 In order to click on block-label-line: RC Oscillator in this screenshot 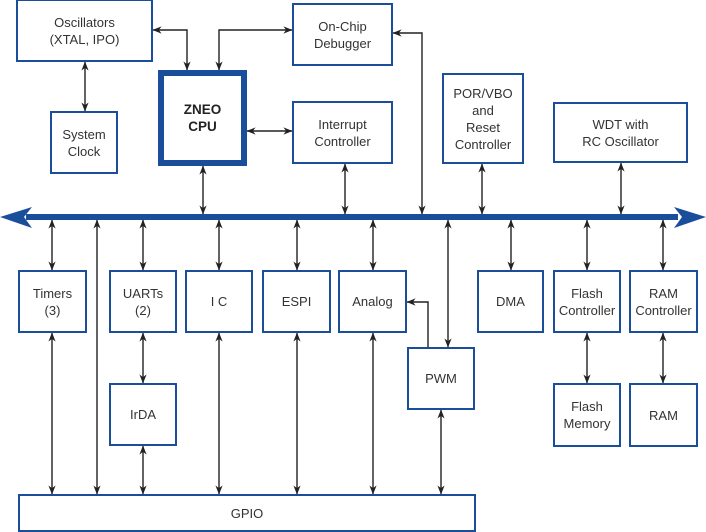, I will do `click(620, 141)`.